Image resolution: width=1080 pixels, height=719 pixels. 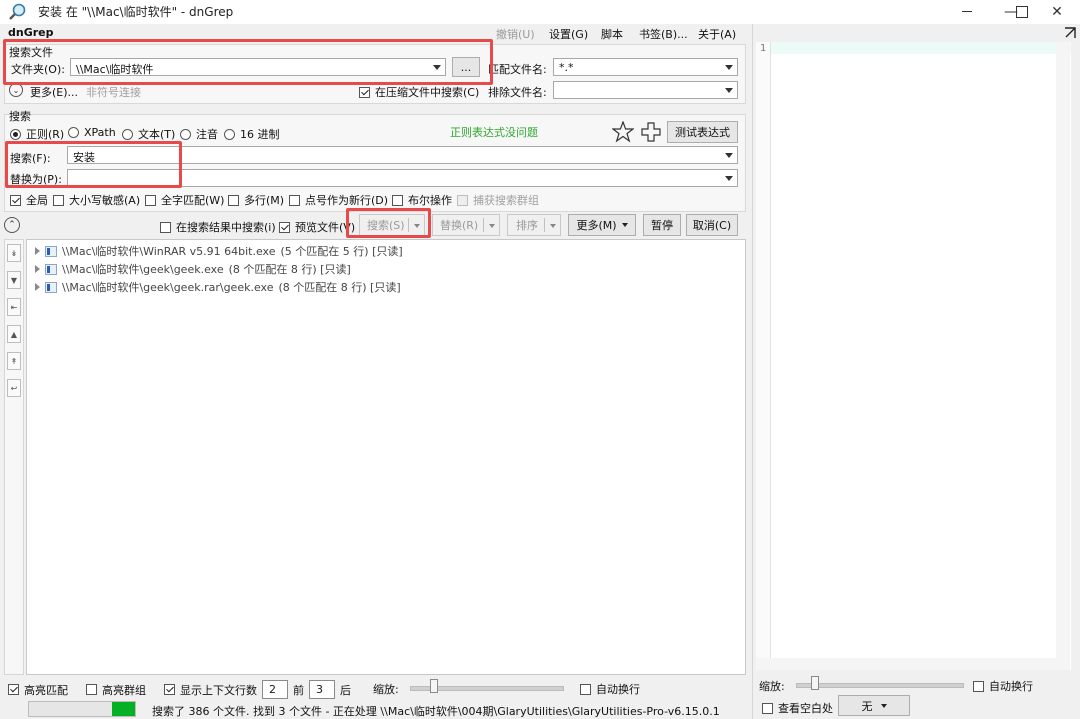 What do you see at coordinates (185, 134) in the screenshot?
I see `mode-phonetic-radio` at bounding box center [185, 134].